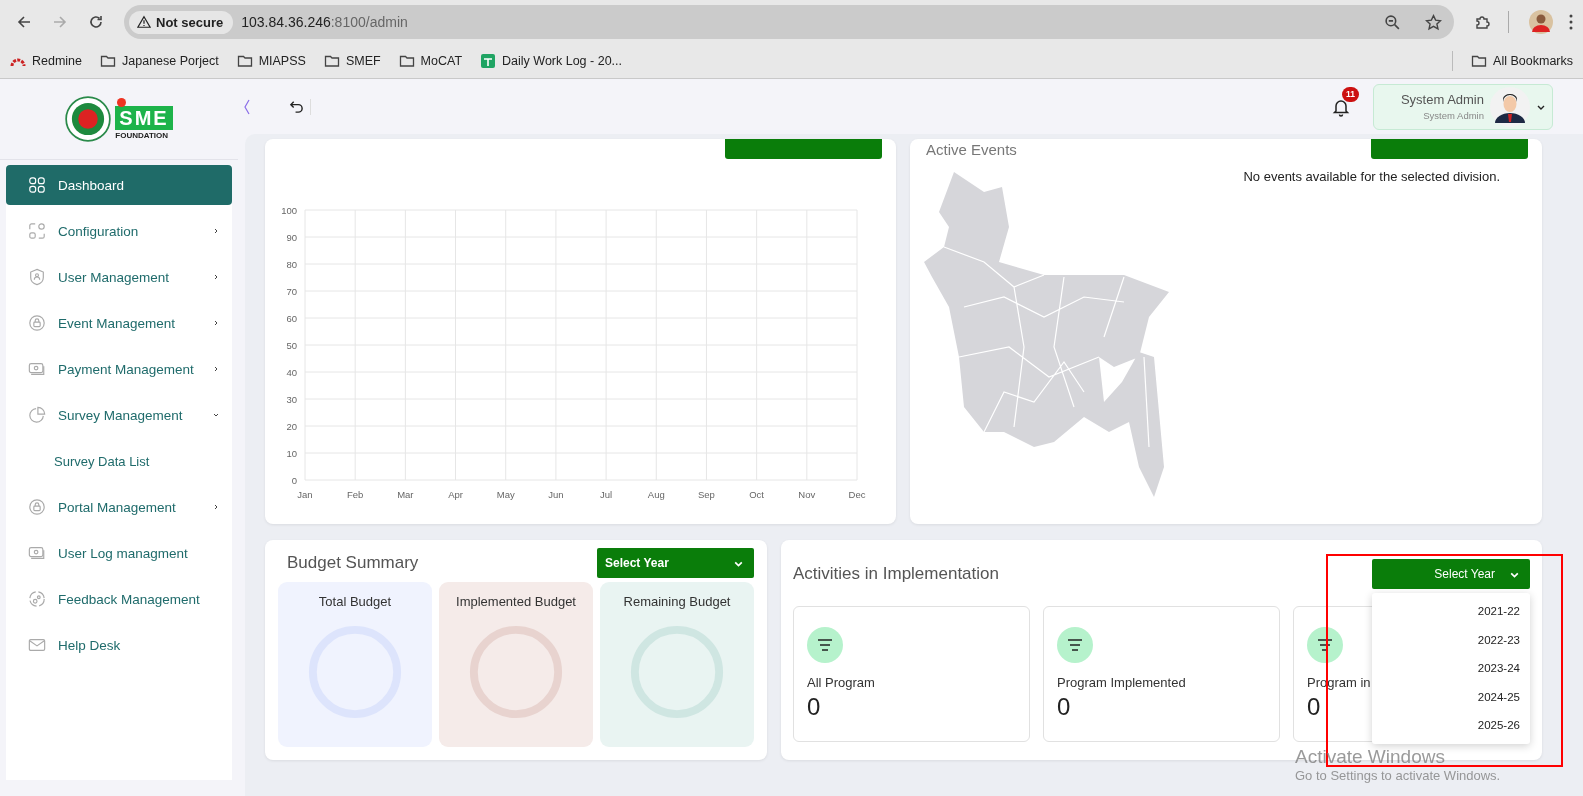 The height and width of the screenshot is (796, 1583). Describe the element at coordinates (24, 22) in the screenshot. I see `back-icon` at that location.